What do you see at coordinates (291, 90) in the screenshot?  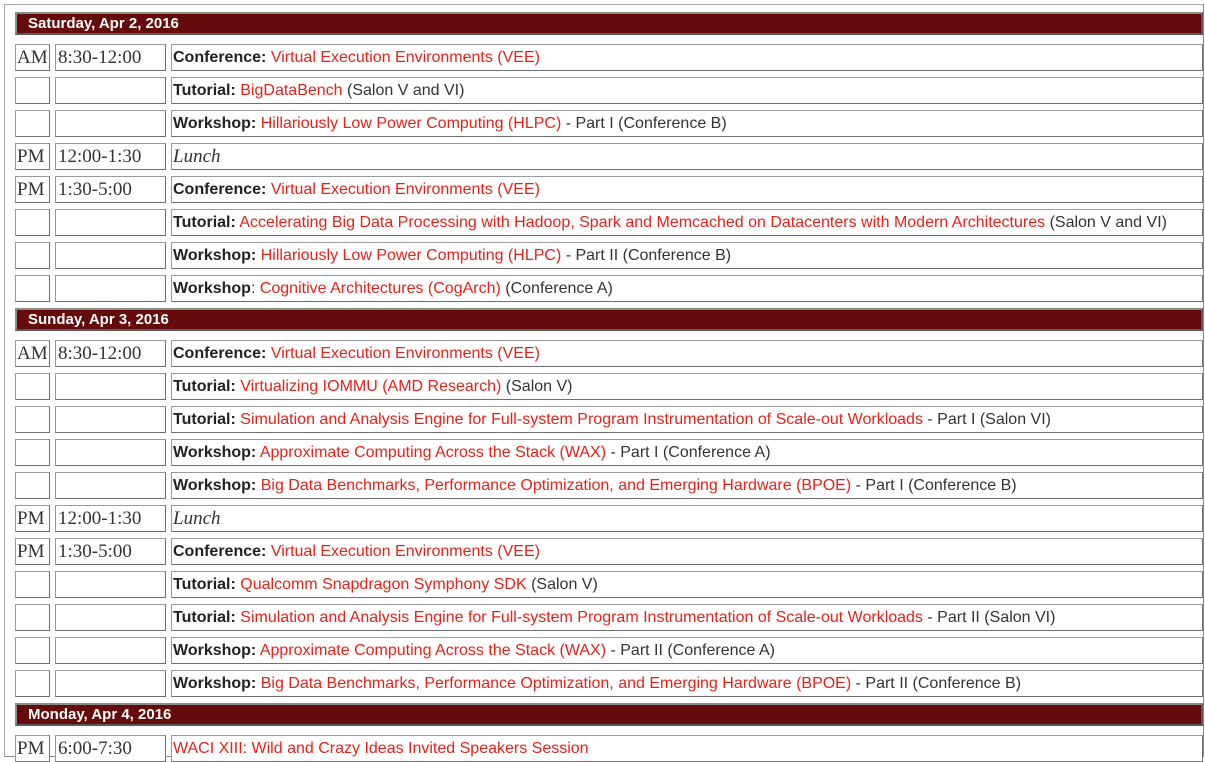 I see `event-link: BigDataBench` at bounding box center [291, 90].